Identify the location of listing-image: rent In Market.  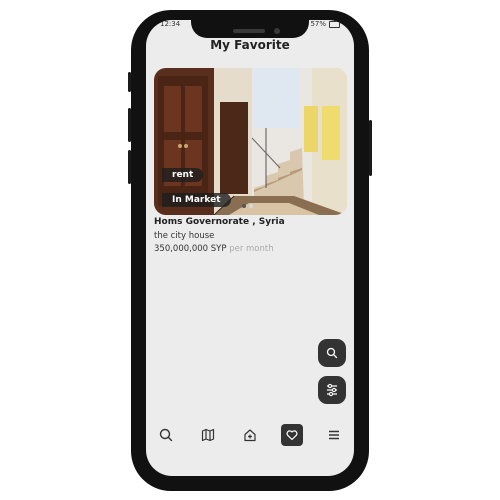
(250, 141).